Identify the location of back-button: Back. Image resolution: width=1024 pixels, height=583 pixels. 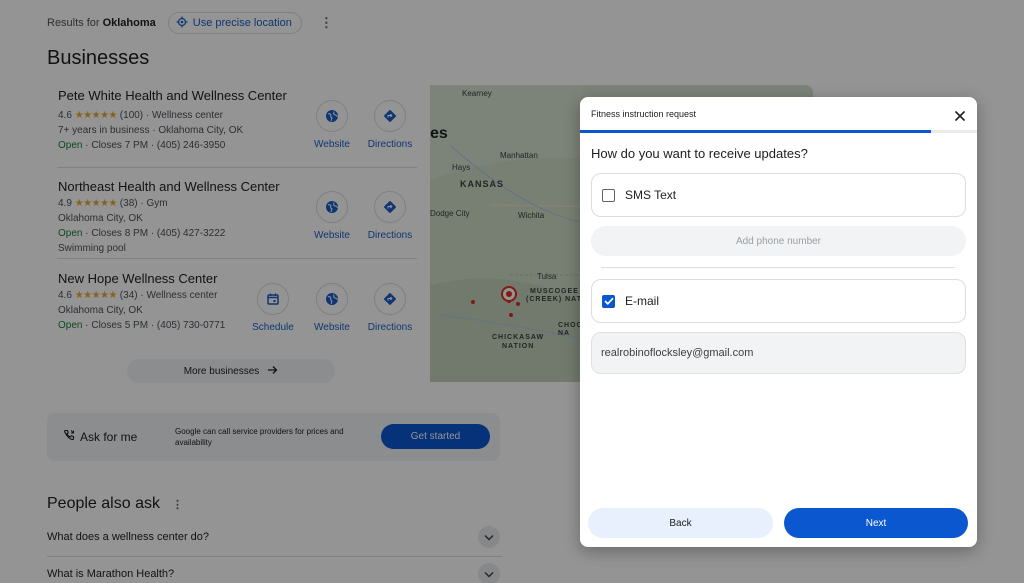
(680, 523).